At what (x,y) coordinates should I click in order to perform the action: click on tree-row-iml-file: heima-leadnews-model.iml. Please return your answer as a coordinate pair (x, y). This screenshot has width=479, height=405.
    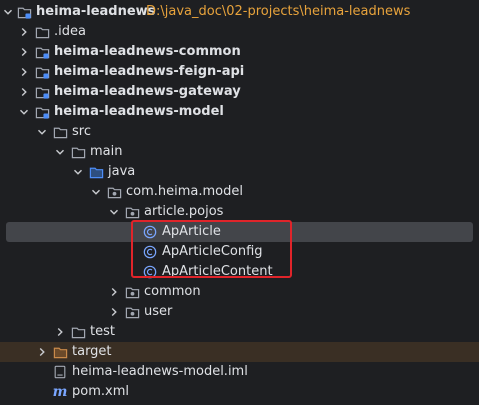
    Looking at the image, I should click on (239, 372).